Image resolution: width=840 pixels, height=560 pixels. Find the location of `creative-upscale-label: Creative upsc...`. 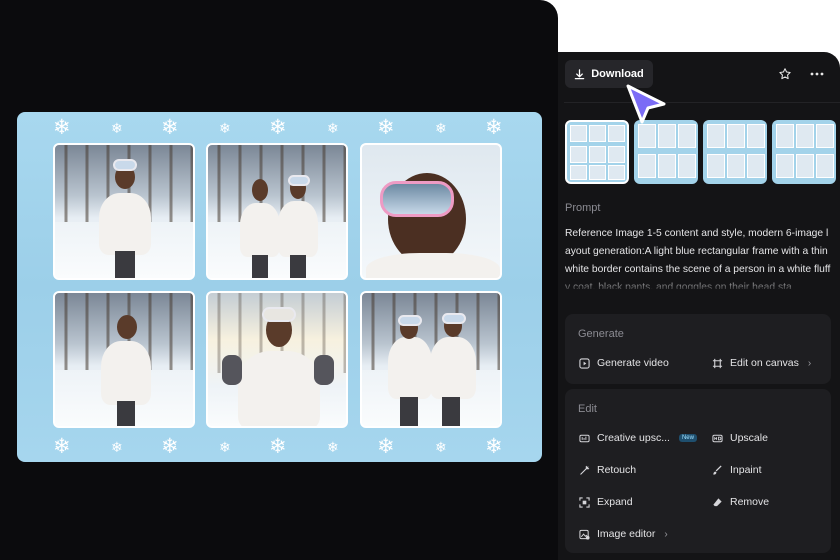

creative-upscale-label: Creative upsc... is located at coordinates (633, 438).